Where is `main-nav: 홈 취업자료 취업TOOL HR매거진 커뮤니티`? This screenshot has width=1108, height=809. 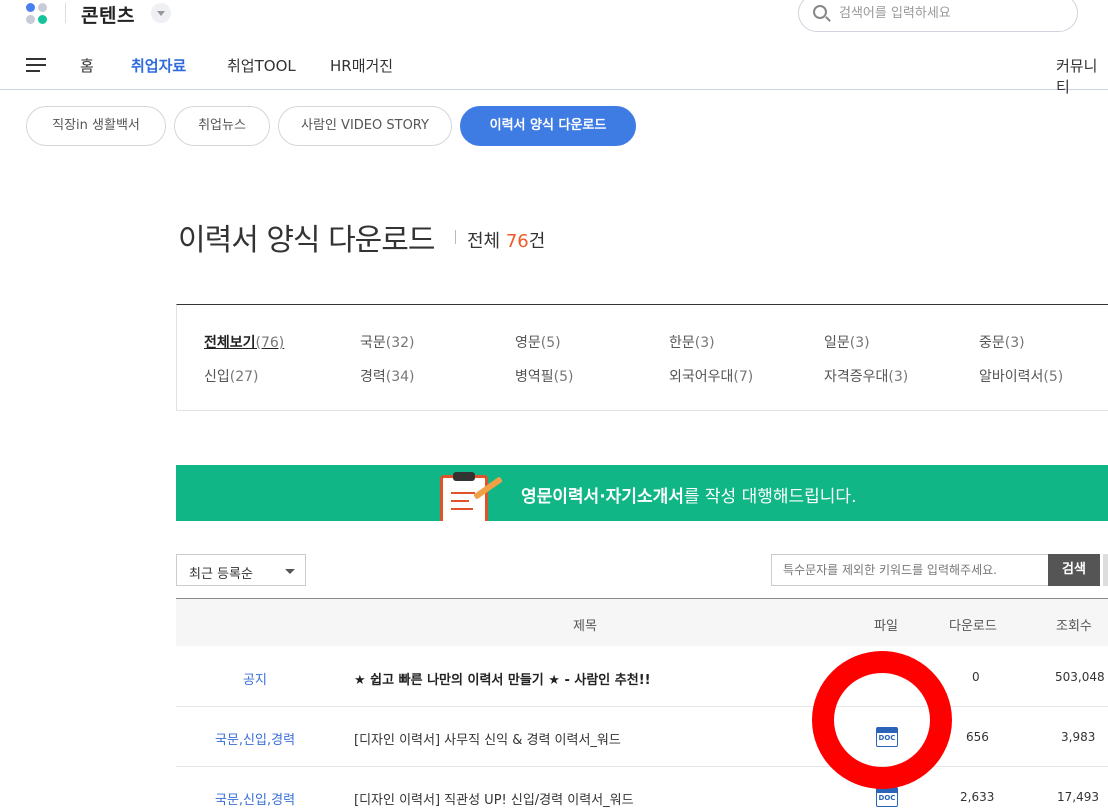 main-nav: 홈 취업자료 취업TOOL HR매거진 커뮤니티 is located at coordinates (554, 68).